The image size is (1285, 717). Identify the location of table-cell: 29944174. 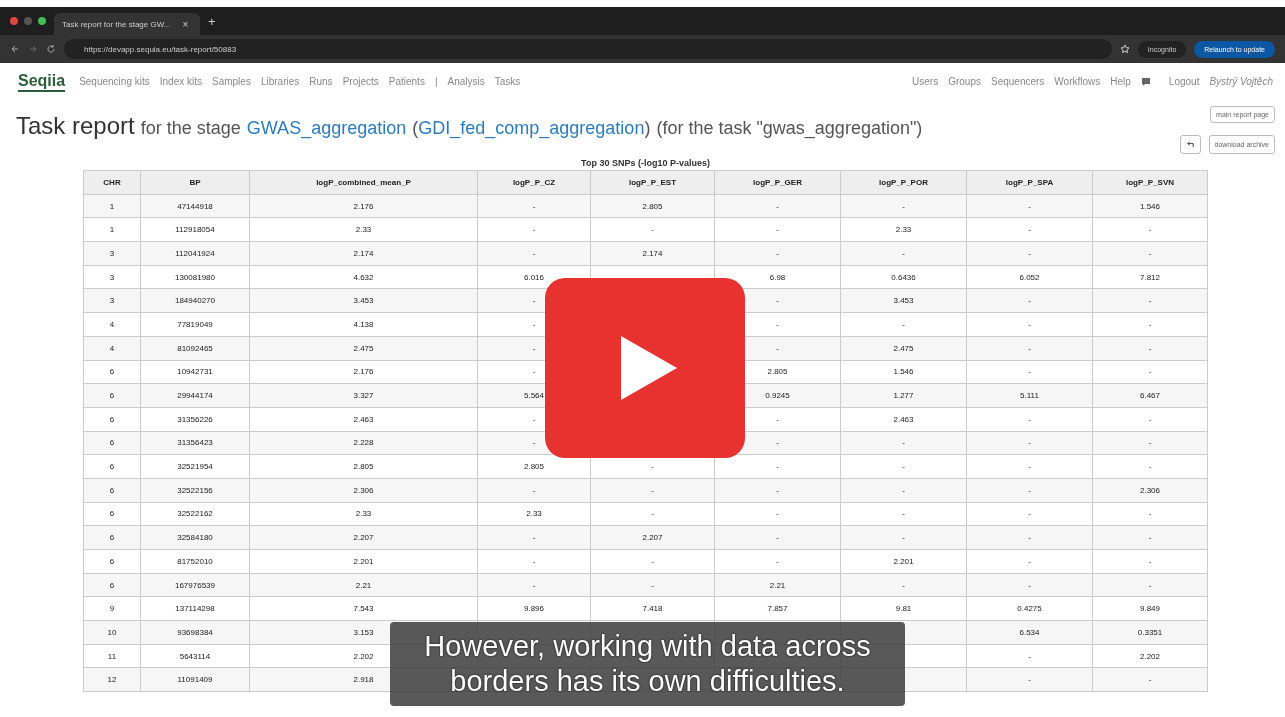
(195, 395).